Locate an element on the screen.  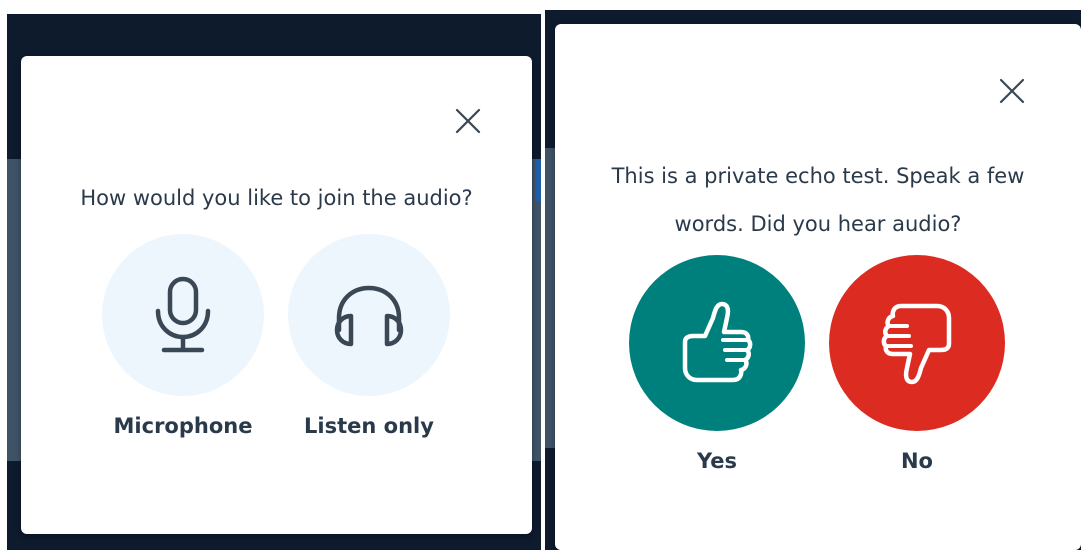
no-label: No is located at coordinates (916, 461).